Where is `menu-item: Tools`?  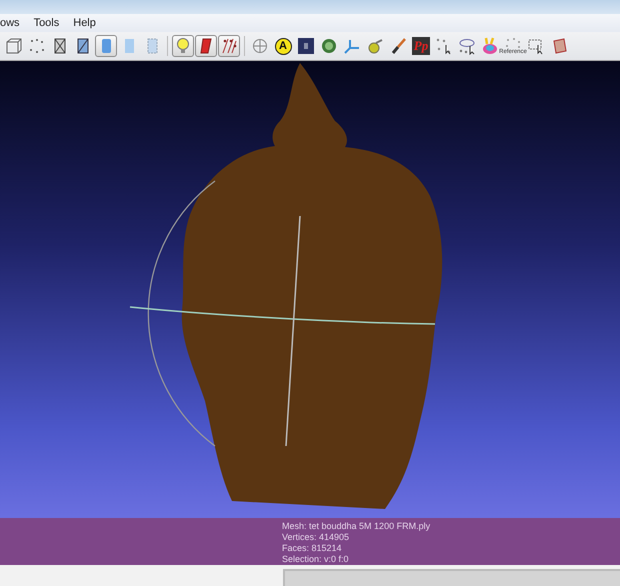
menu-item: Tools is located at coordinates (47, 23).